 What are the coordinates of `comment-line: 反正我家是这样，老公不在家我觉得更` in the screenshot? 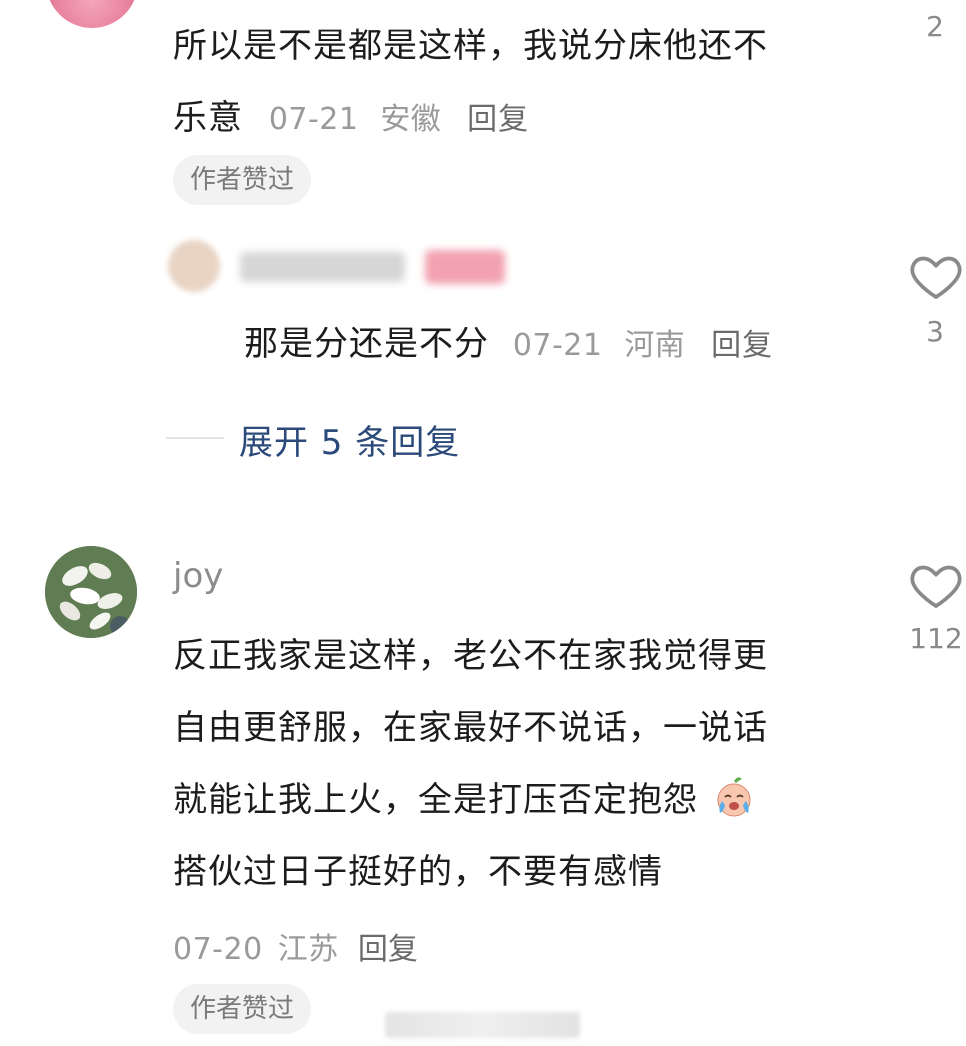 It's located at (470, 656).